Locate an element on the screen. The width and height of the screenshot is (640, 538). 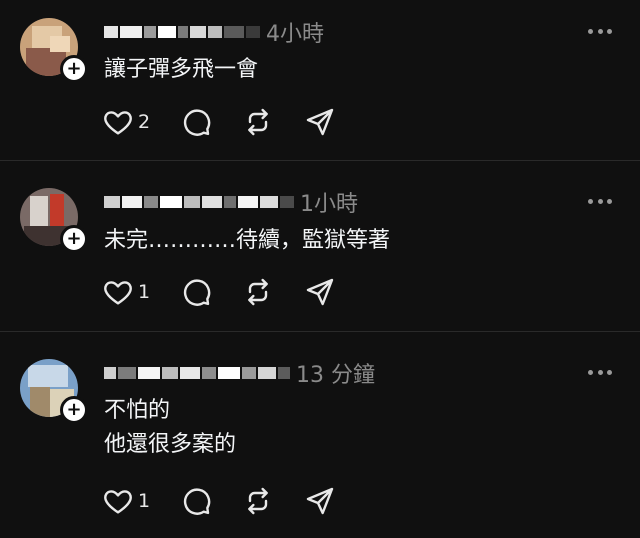
reply-text: 讓子彈多飛一會 is located at coordinates (181, 70).